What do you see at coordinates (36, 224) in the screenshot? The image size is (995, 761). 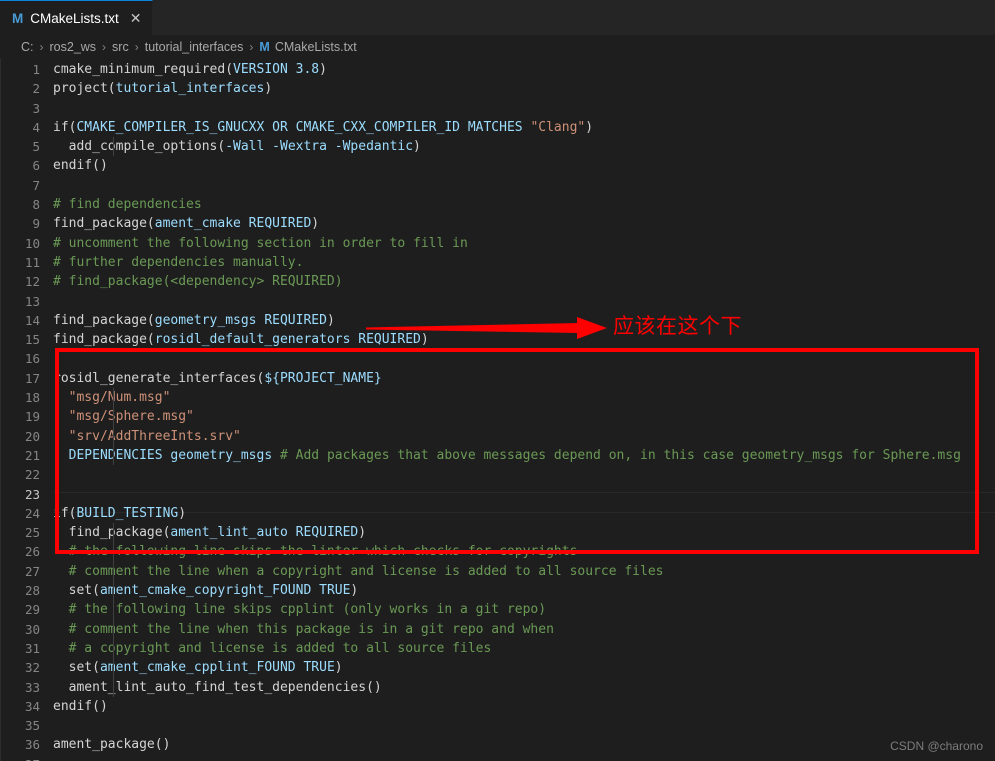 I see `line-number: 9` at bounding box center [36, 224].